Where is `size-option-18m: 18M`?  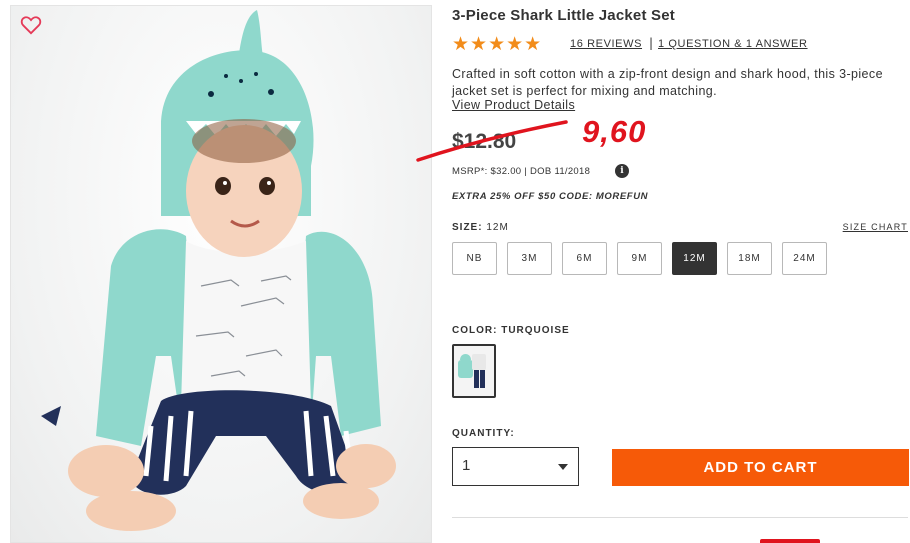
size-option-18m: 18M is located at coordinates (749, 258).